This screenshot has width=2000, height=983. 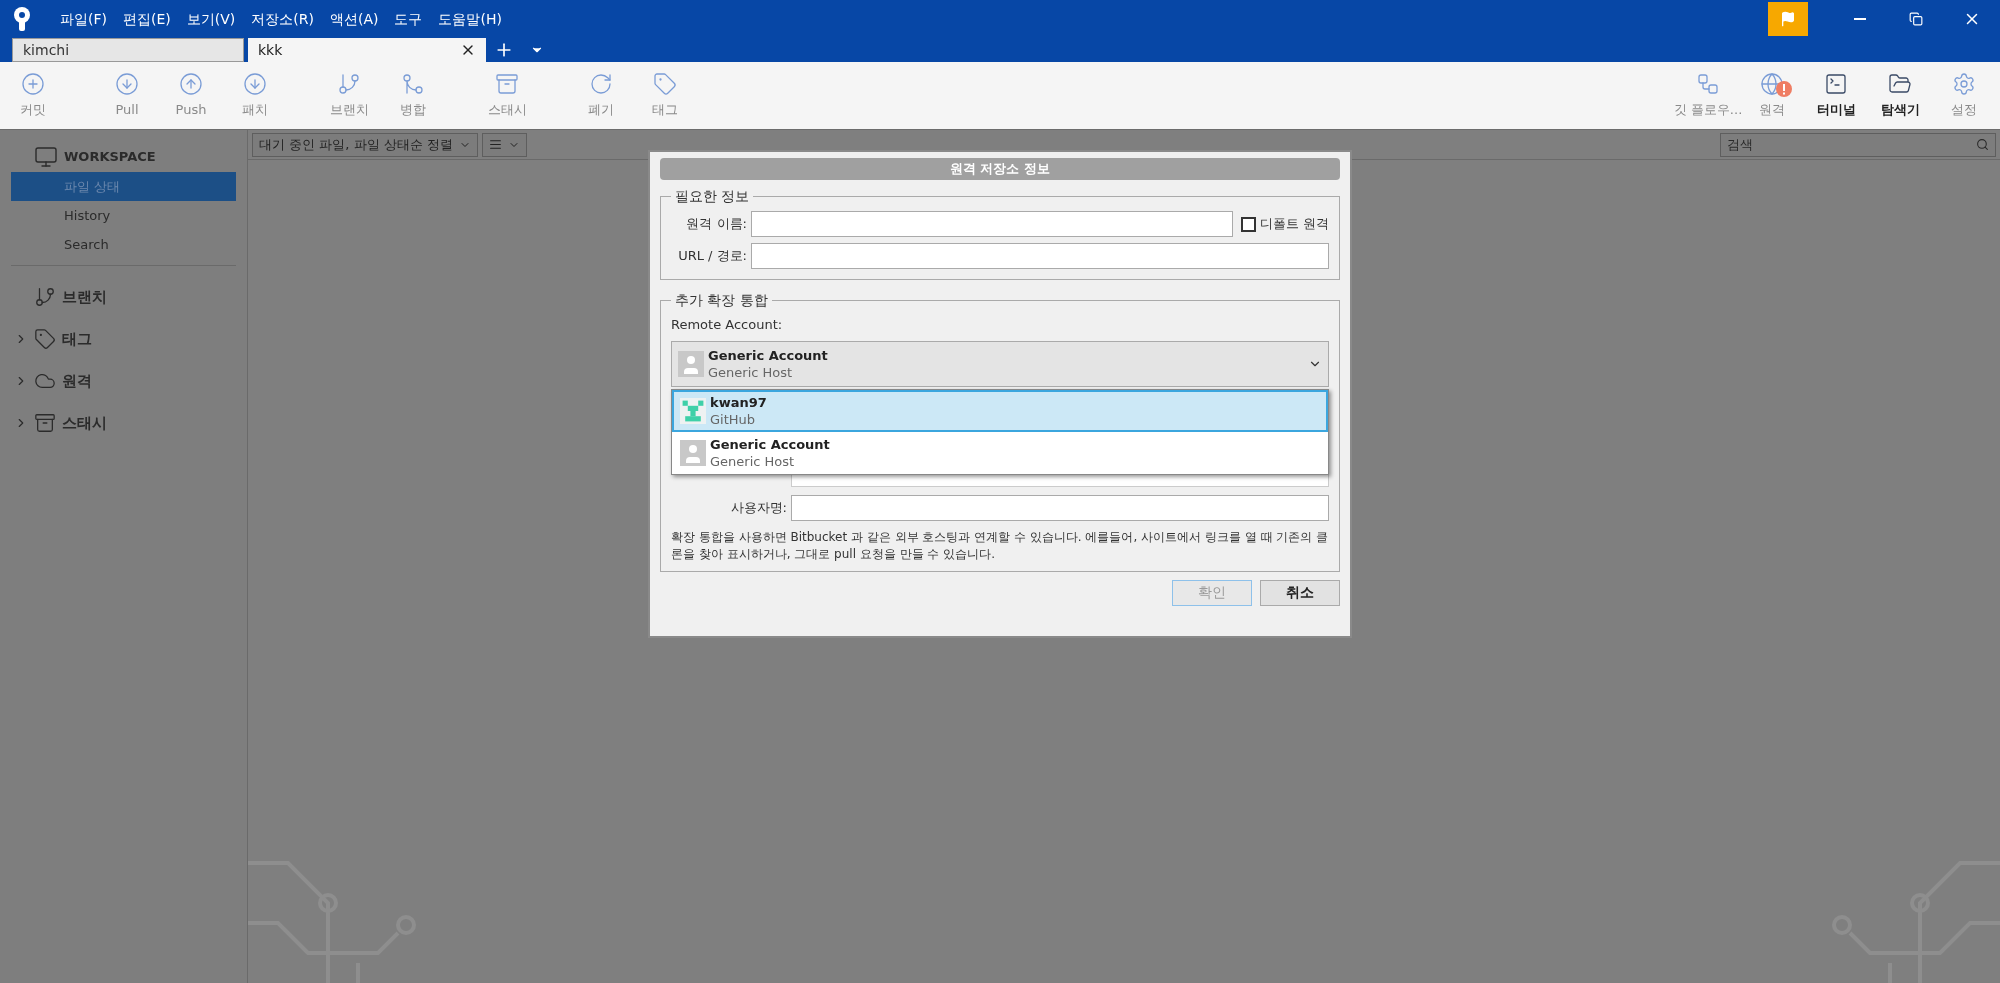 What do you see at coordinates (727, 325) in the screenshot?
I see `field-label: Remote Account:` at bounding box center [727, 325].